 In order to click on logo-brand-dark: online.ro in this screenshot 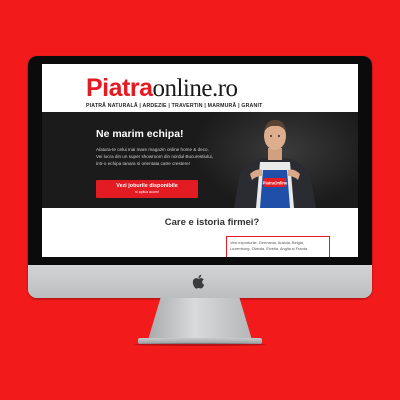, I will do `click(195, 88)`.